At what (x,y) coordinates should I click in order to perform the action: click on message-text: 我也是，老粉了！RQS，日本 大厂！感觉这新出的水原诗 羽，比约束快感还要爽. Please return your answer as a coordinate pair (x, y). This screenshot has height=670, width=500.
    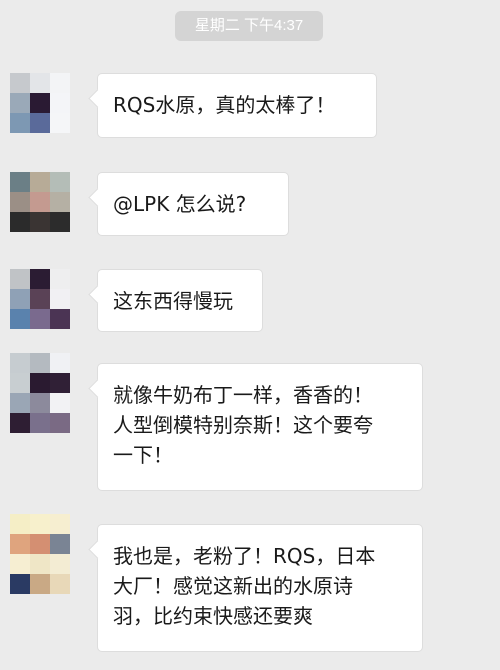
    Looking at the image, I should click on (244, 586).